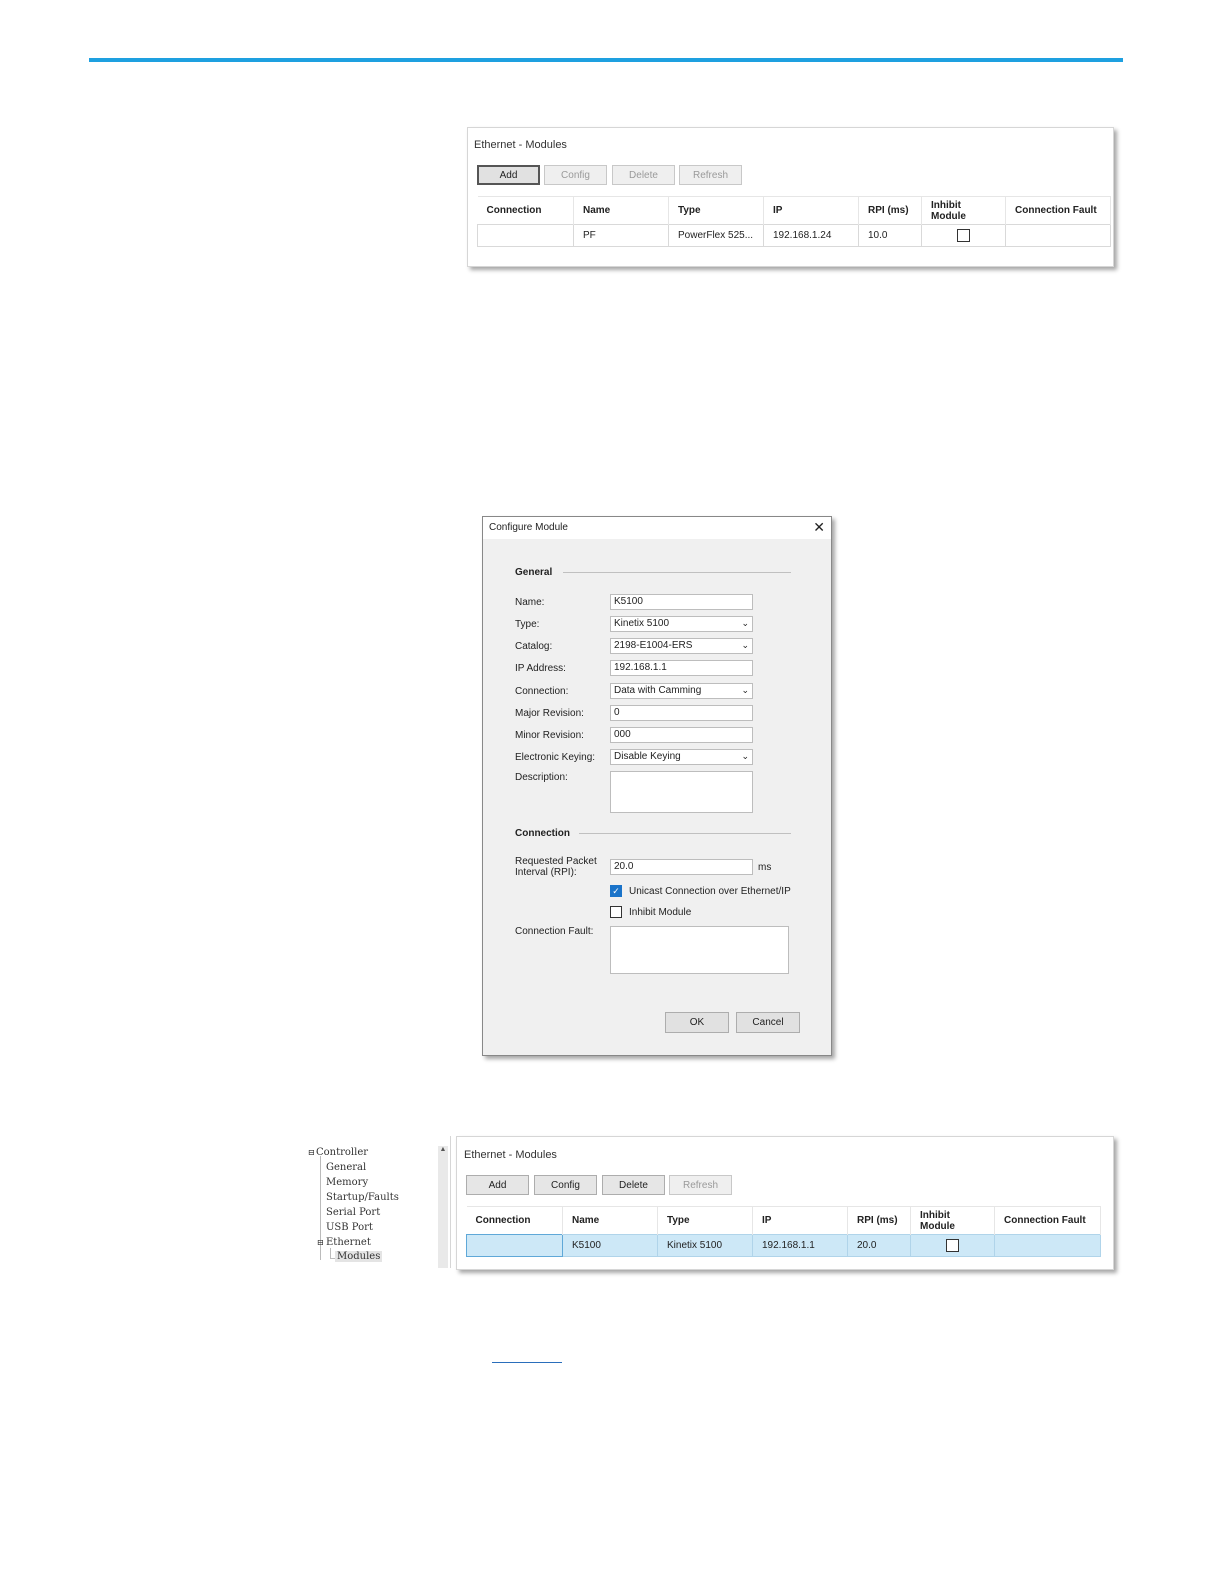 This screenshot has height=1584, width=1224. I want to click on connection-heading: Connection, so click(542, 833).